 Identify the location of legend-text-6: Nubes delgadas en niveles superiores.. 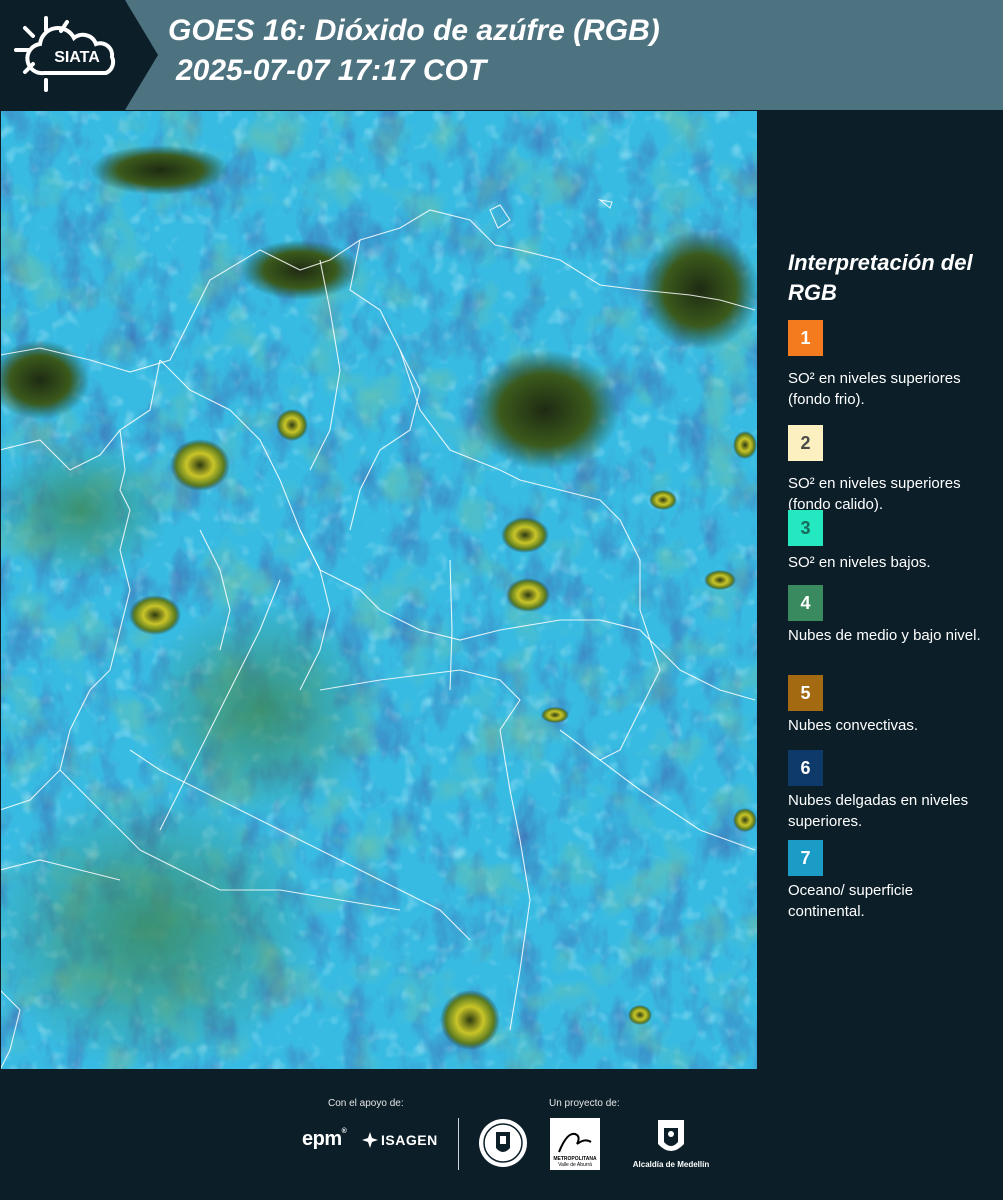
(878, 811).